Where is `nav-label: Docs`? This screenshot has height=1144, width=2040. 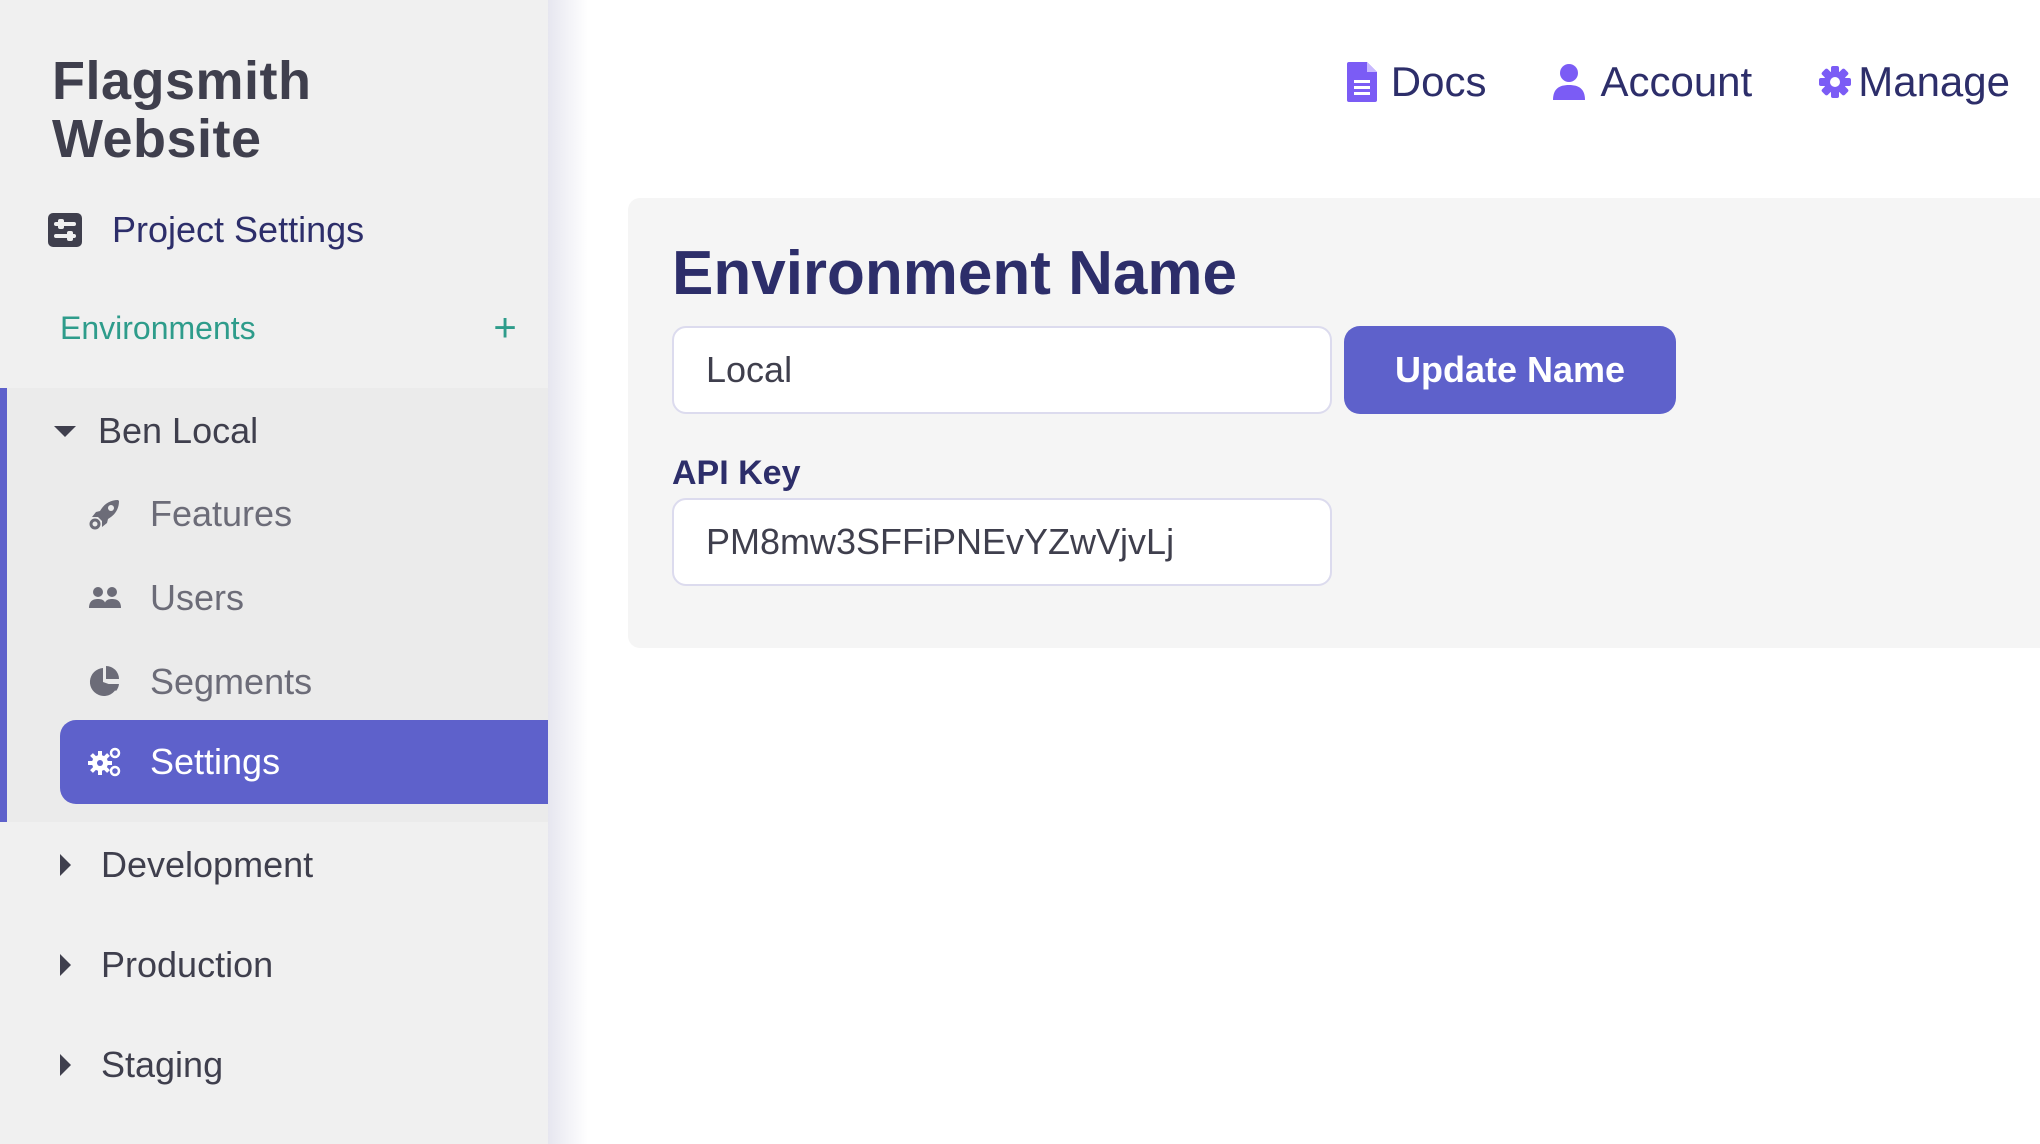 nav-label: Docs is located at coordinates (1438, 81).